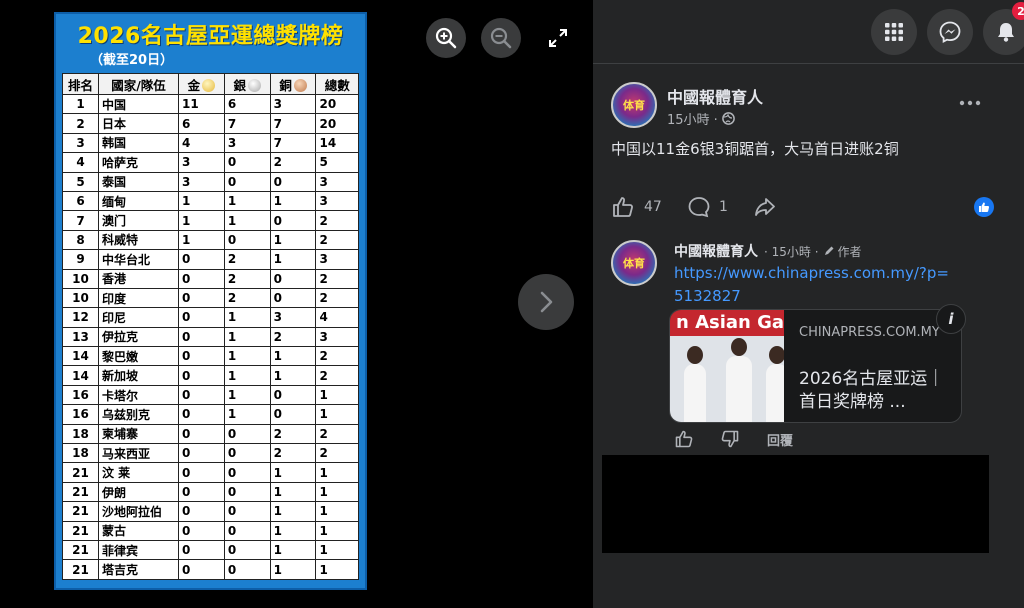  I want to click on comment-dislike-icon, so click(730, 439).